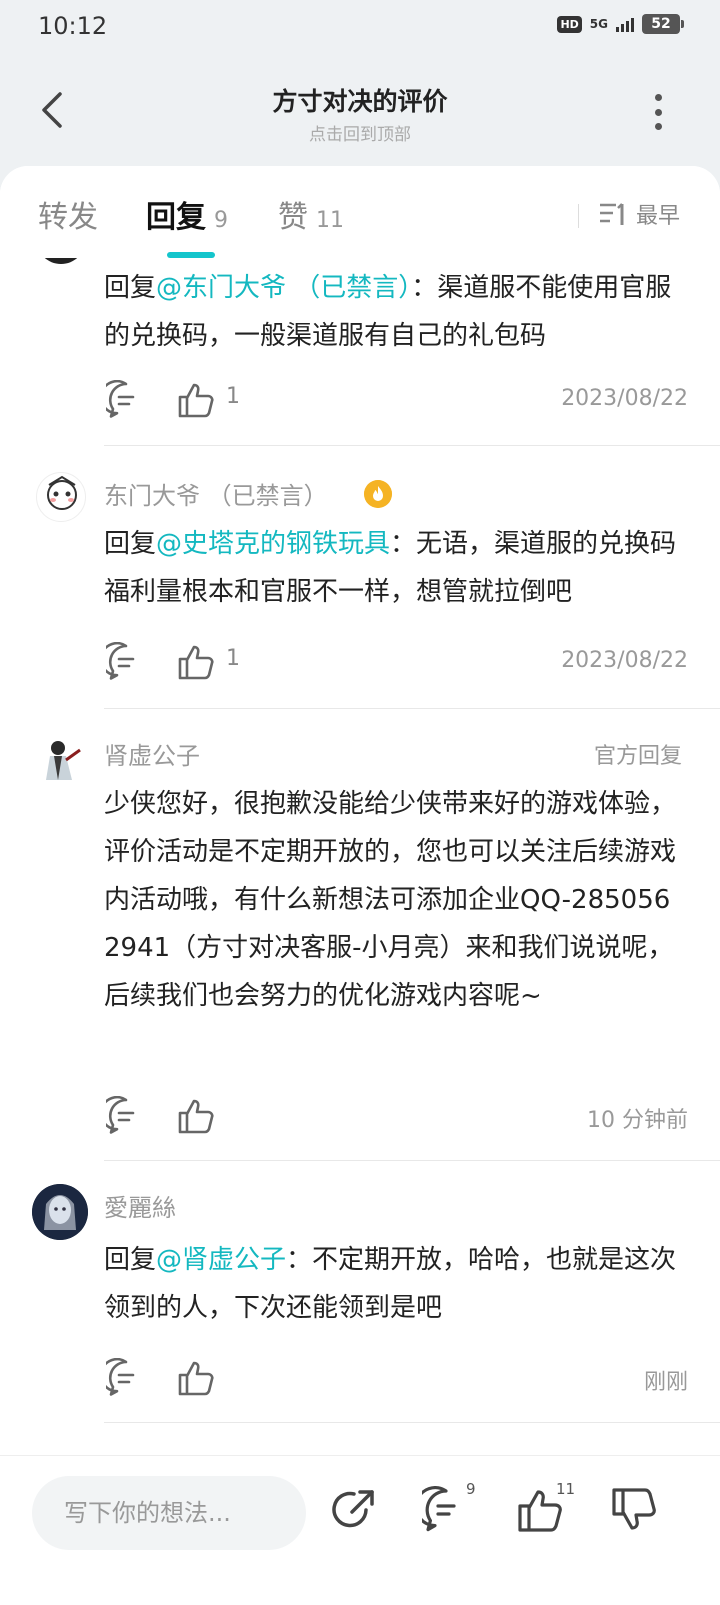 The height and width of the screenshot is (1605, 720). I want to click on official-reply-tag: 官方回复, so click(637, 756).